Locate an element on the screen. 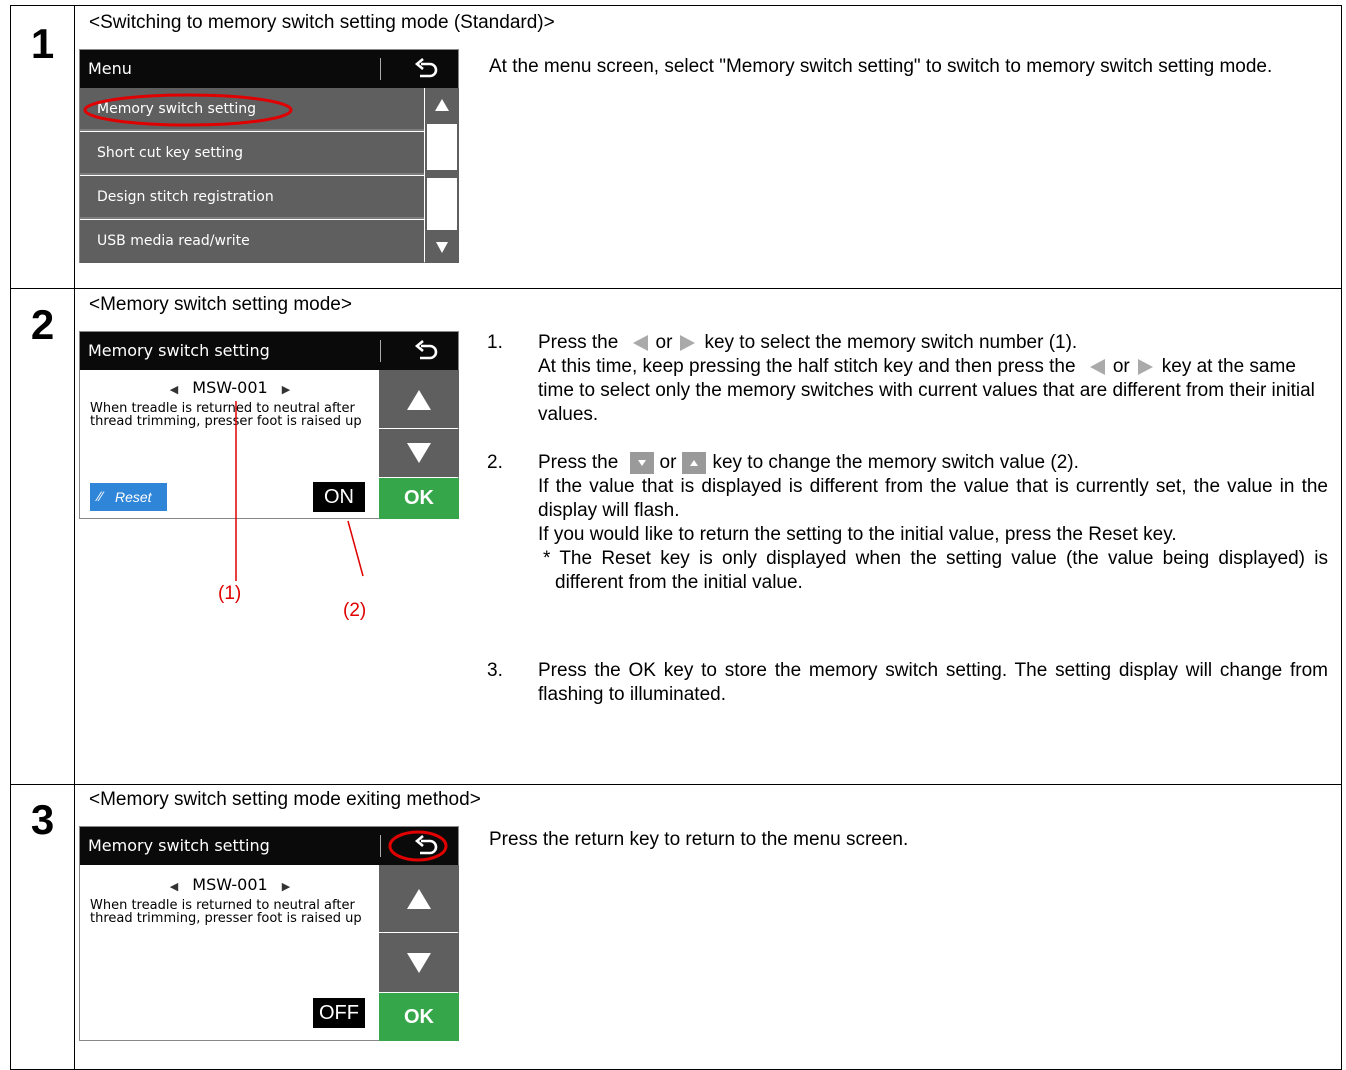 The image size is (1346, 1070). item-number: 3. is located at coordinates (495, 670).